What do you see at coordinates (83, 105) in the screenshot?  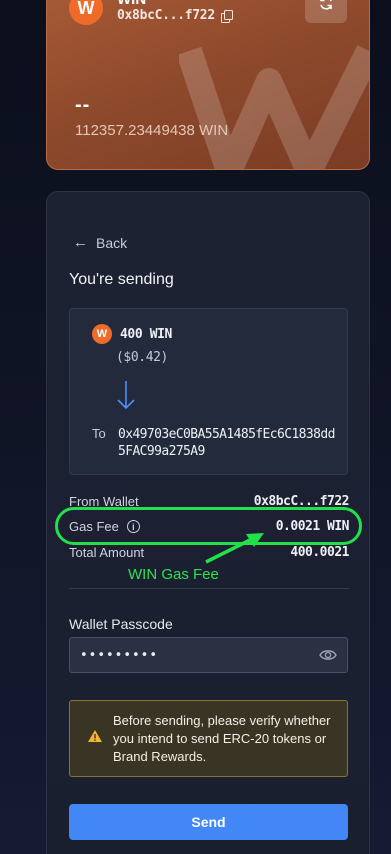 I see `balance-fiat: --` at bounding box center [83, 105].